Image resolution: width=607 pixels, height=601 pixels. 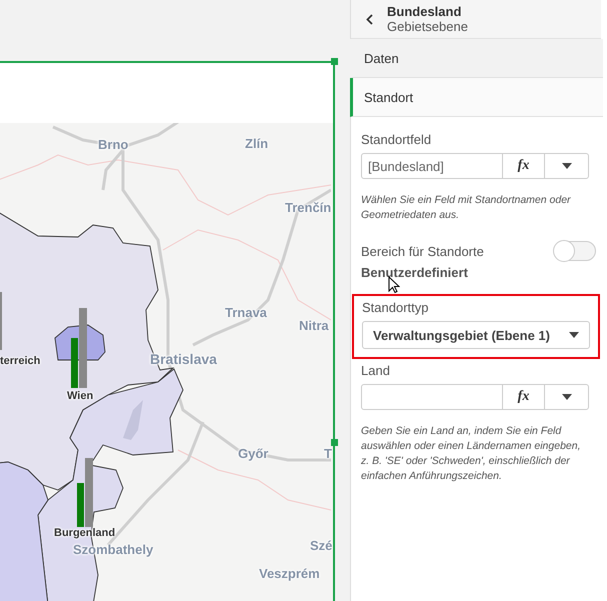 What do you see at coordinates (476, 97) in the screenshot?
I see `section-item: Standort` at bounding box center [476, 97].